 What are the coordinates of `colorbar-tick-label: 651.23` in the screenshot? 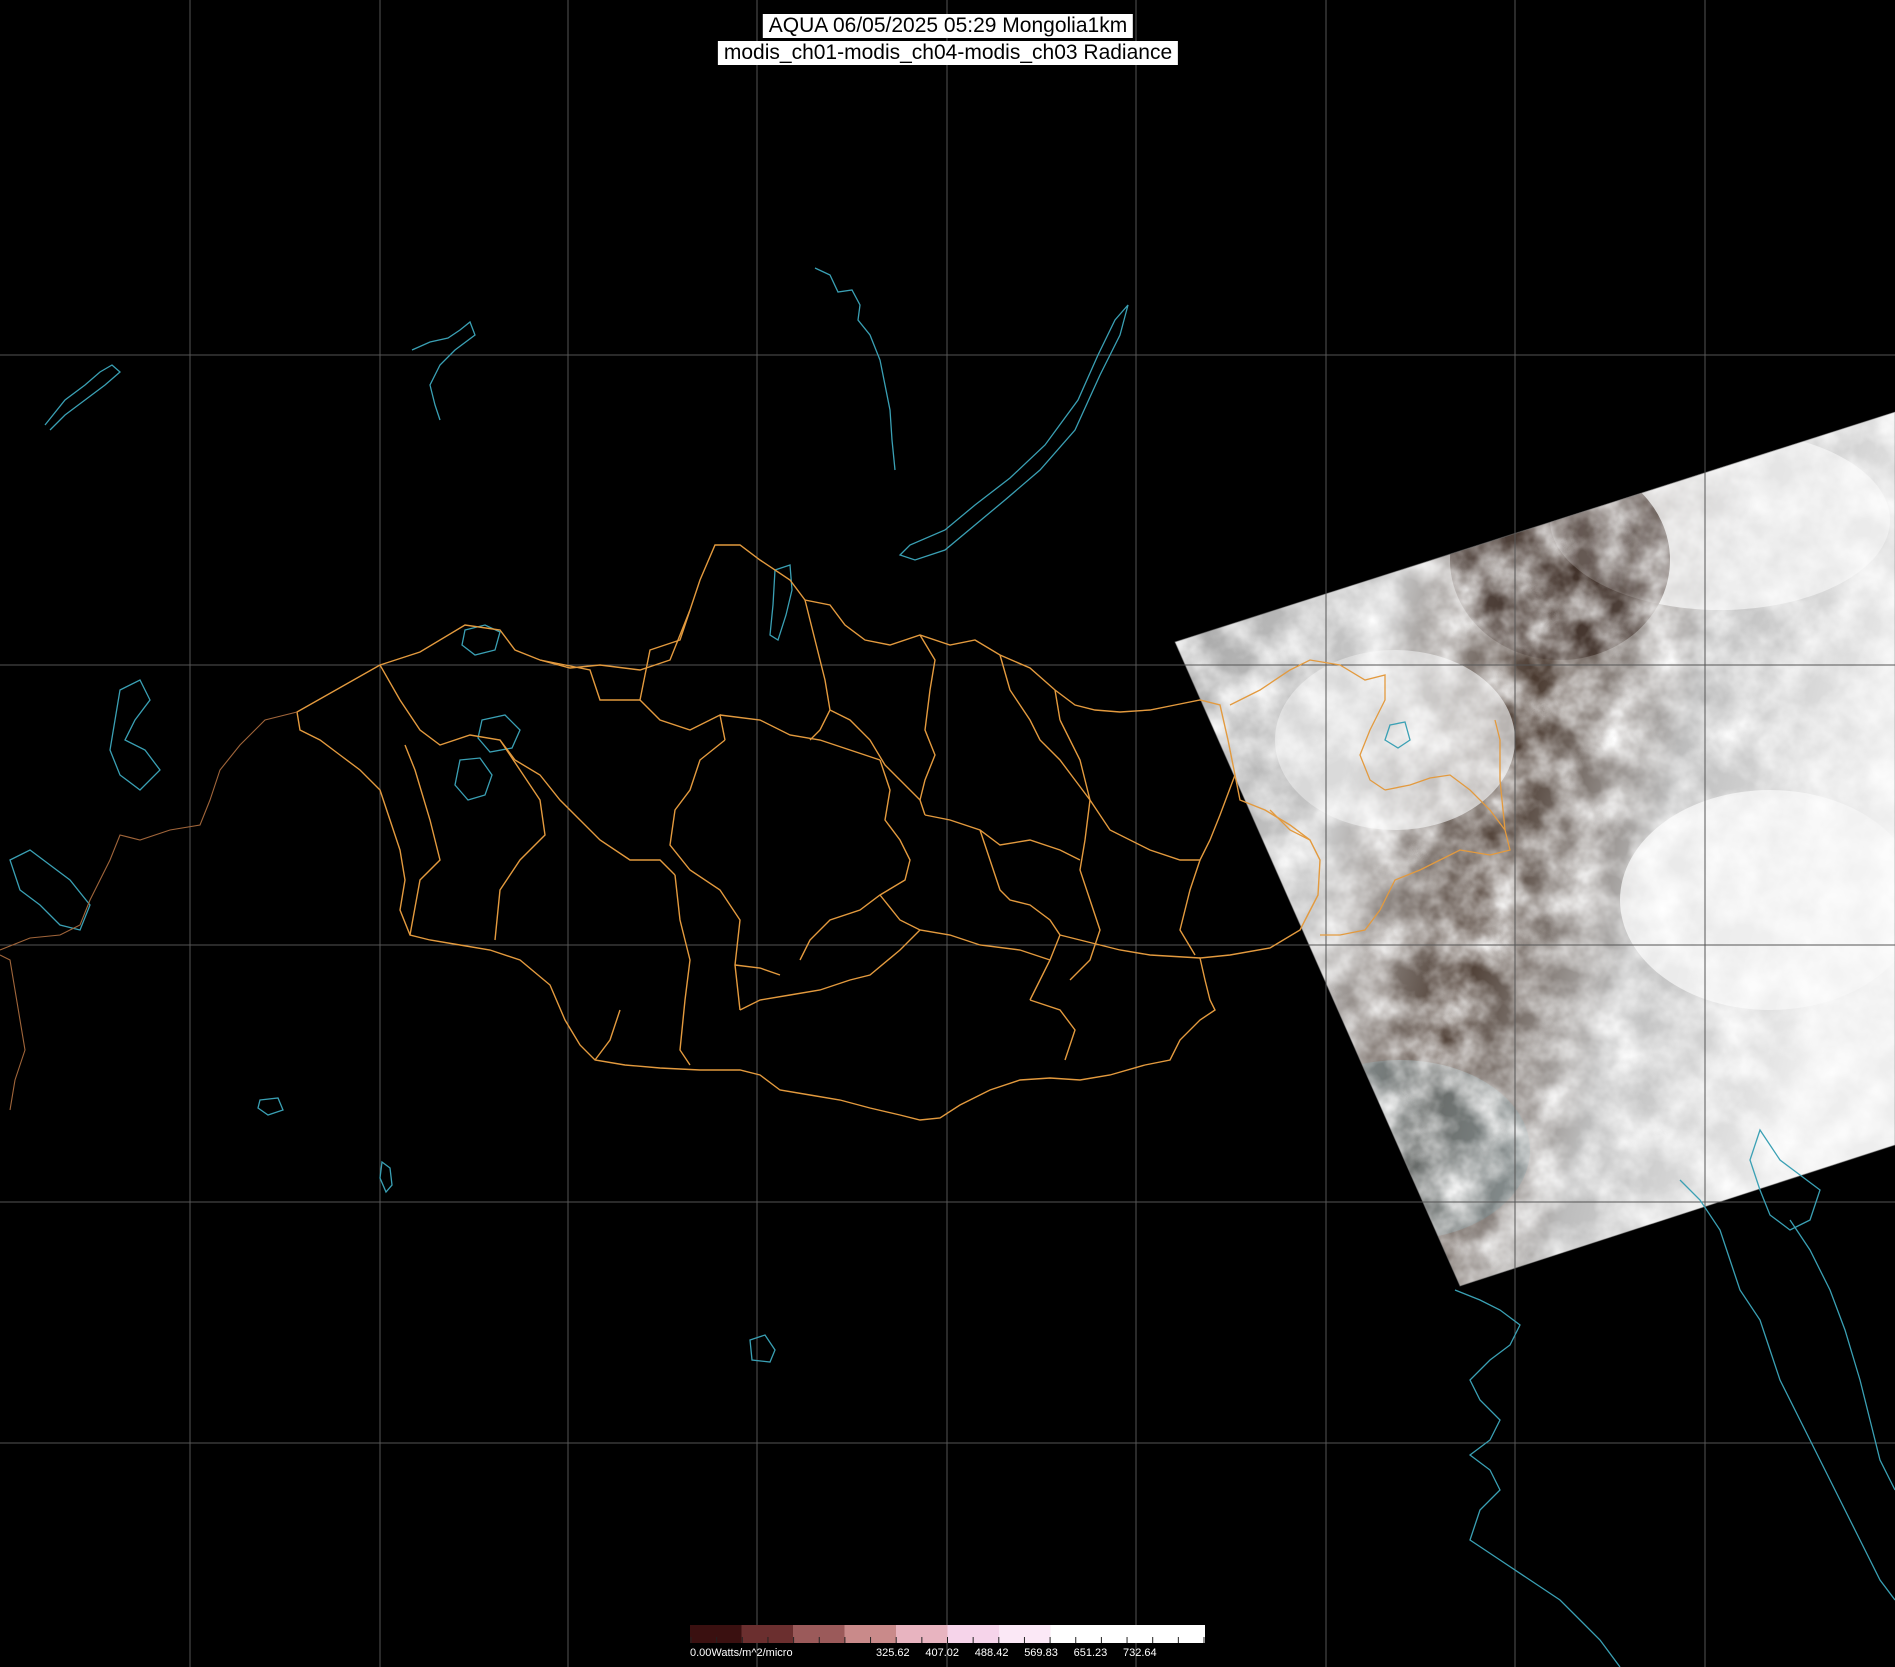 It's located at (1090, 1653).